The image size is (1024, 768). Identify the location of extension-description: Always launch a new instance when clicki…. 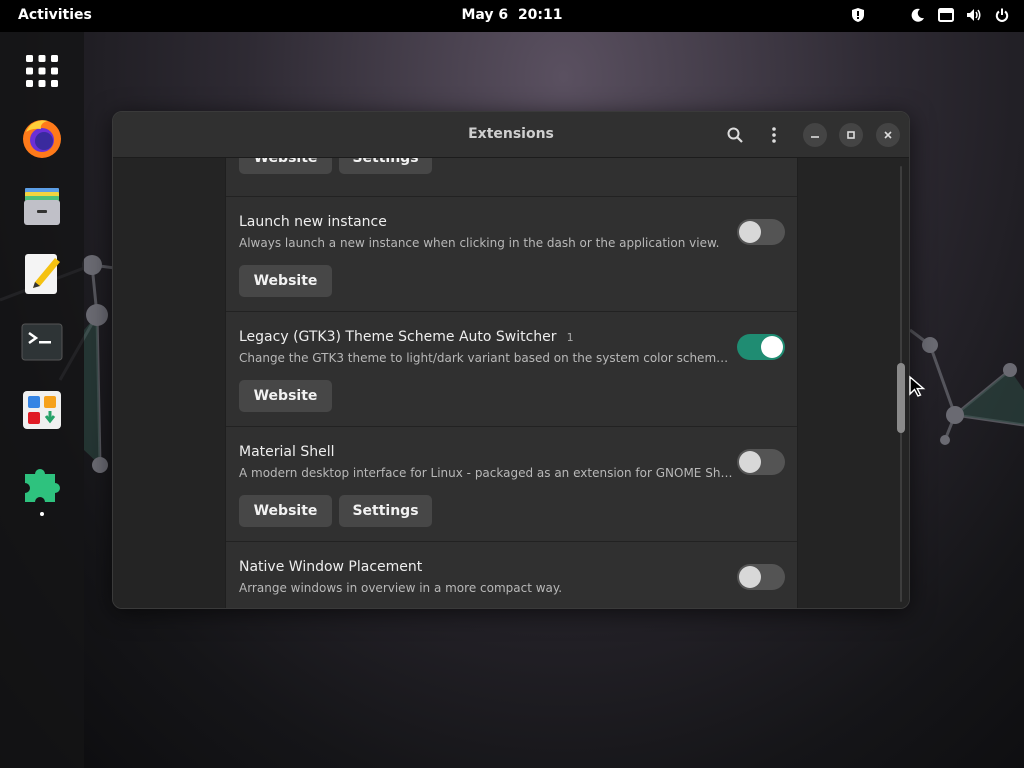
(479, 243).